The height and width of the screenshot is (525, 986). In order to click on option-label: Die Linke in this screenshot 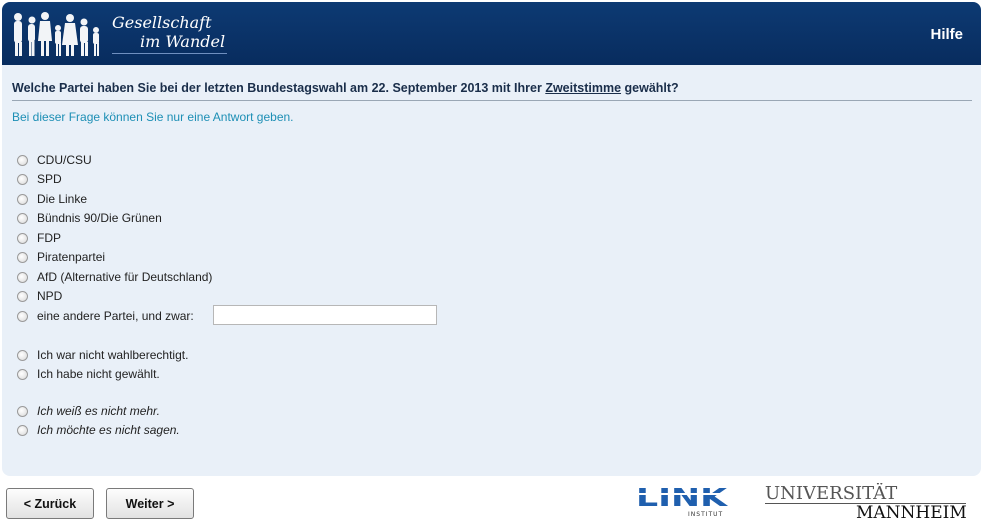, I will do `click(62, 199)`.